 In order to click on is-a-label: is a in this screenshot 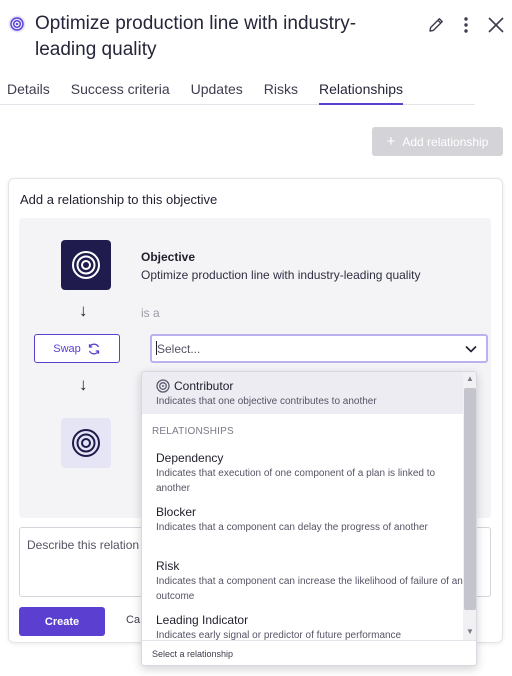, I will do `click(150, 313)`.